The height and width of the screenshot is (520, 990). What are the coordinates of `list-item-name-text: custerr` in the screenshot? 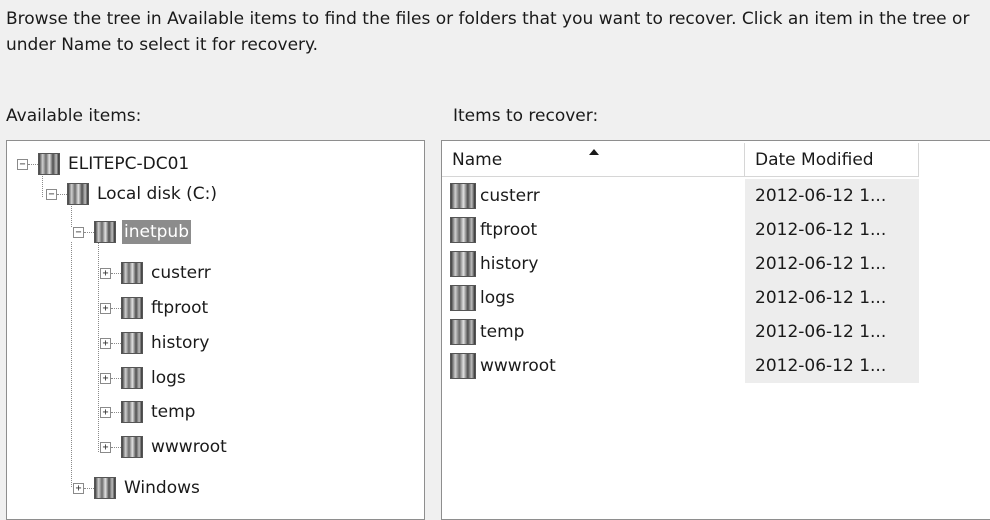 It's located at (510, 196).